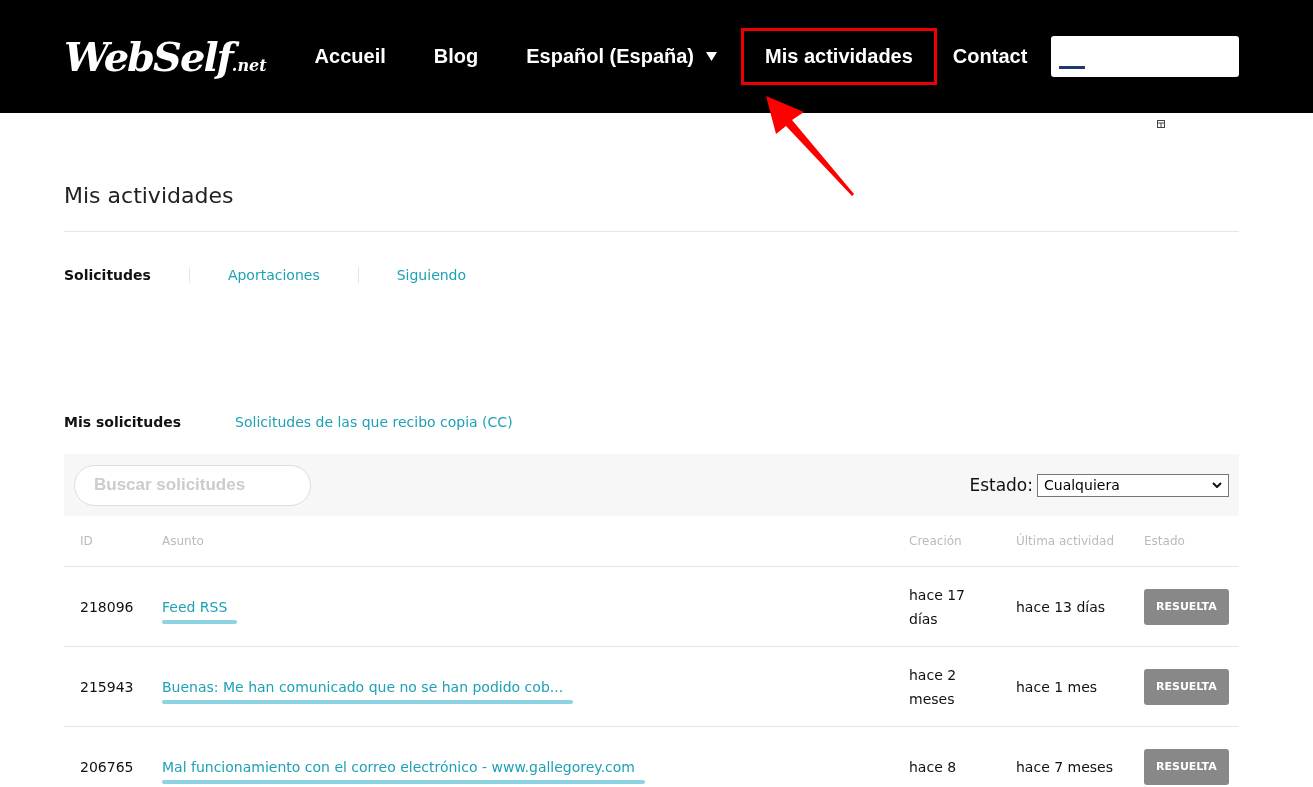  What do you see at coordinates (123, 422) in the screenshot?
I see `sub-tab: Mis solicitudes` at bounding box center [123, 422].